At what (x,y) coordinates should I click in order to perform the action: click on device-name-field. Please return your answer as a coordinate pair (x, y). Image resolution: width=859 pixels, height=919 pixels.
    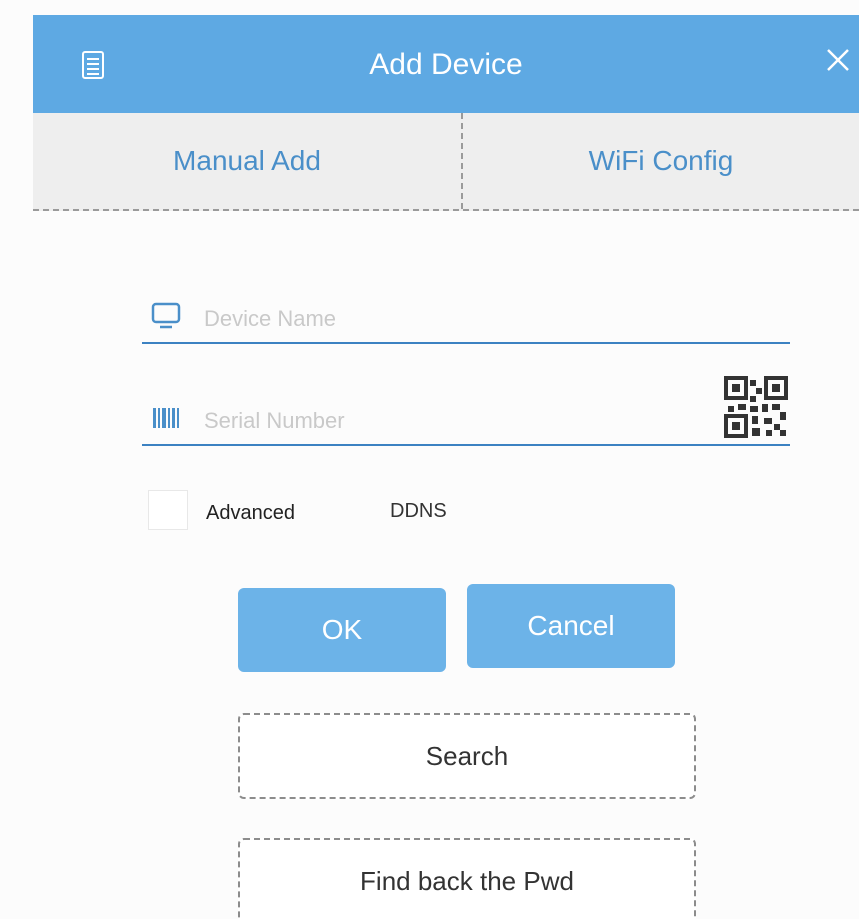
    Looking at the image, I should click on (466, 320).